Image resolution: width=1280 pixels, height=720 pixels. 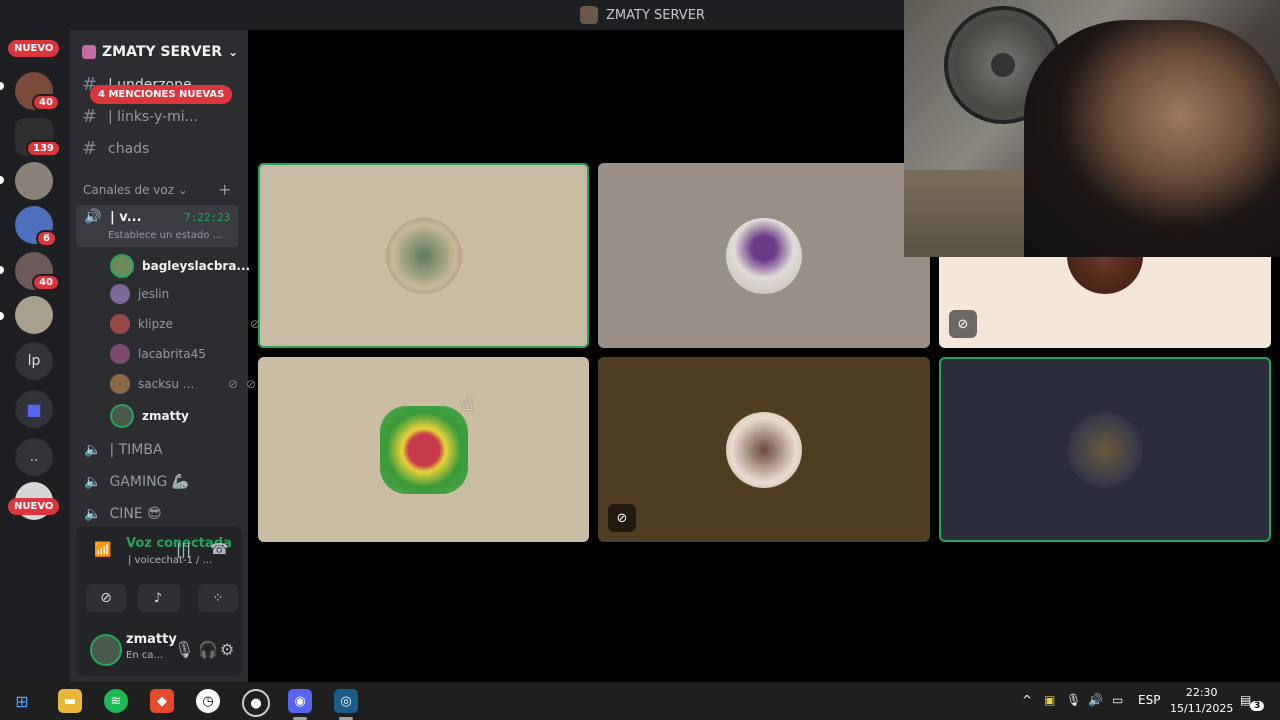 What do you see at coordinates (1257, 706) in the screenshot?
I see `notification-count: 3` at bounding box center [1257, 706].